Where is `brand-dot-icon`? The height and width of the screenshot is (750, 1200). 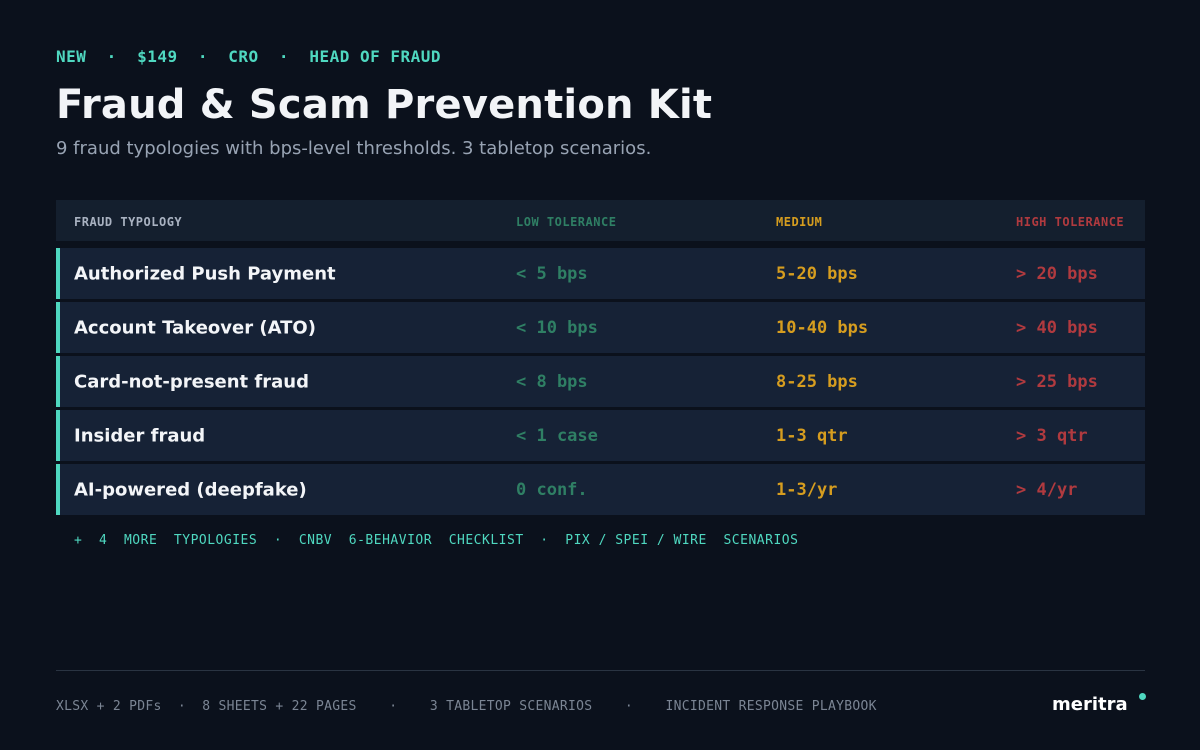
brand-dot-icon is located at coordinates (1142, 696).